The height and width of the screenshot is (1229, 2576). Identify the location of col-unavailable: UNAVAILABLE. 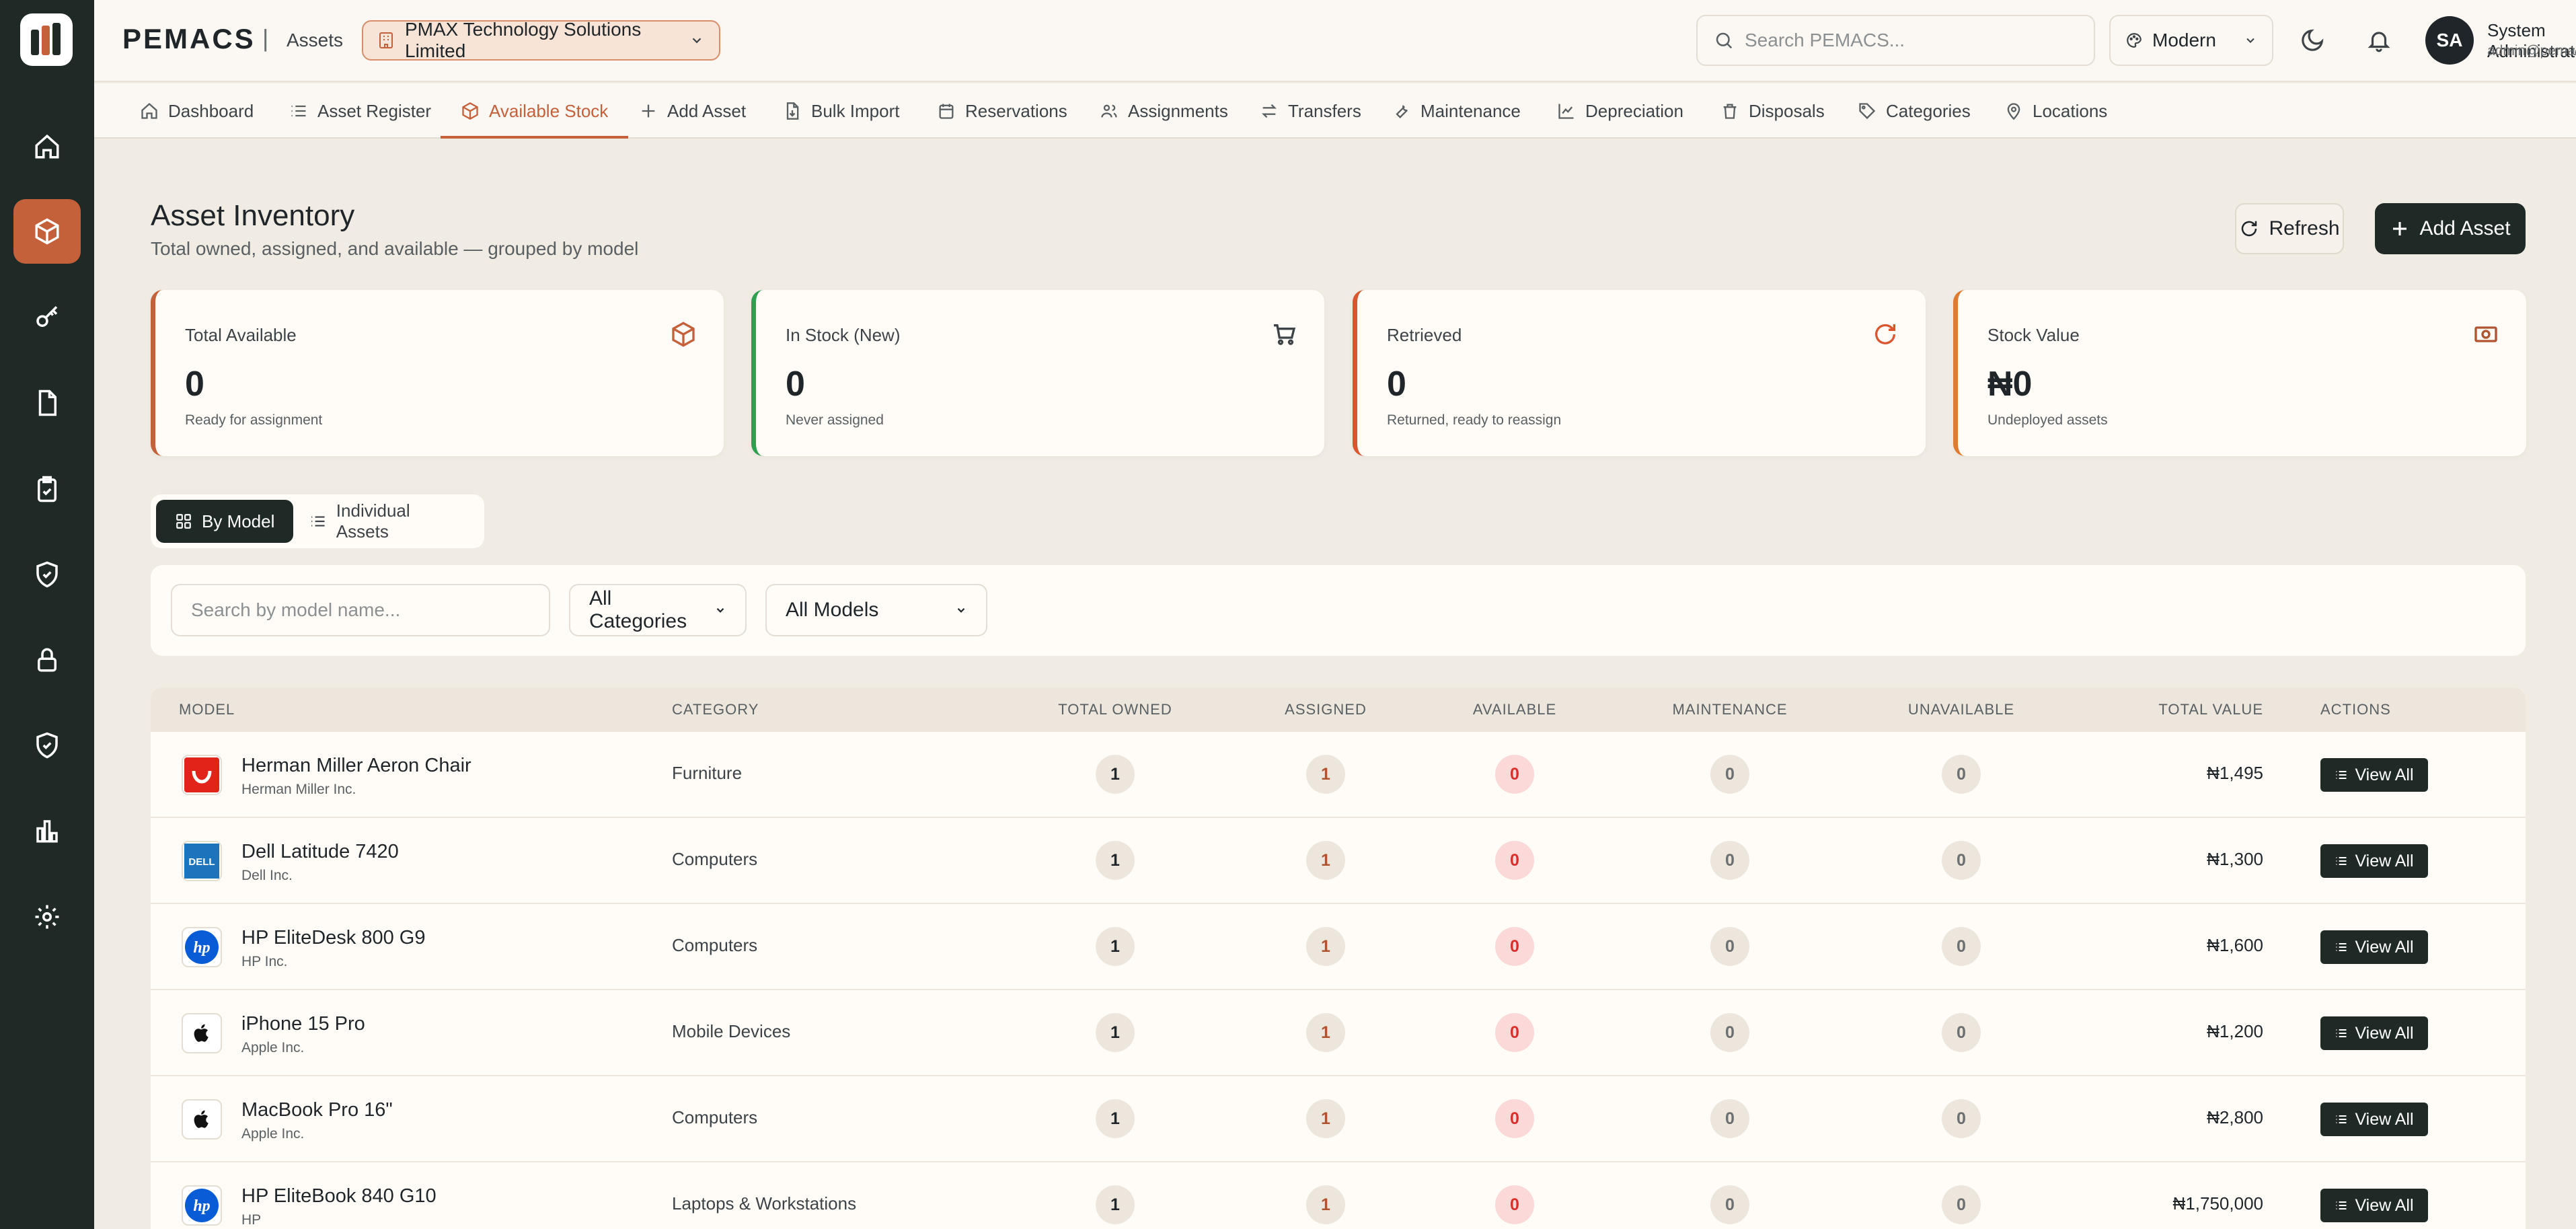
(1961, 709).